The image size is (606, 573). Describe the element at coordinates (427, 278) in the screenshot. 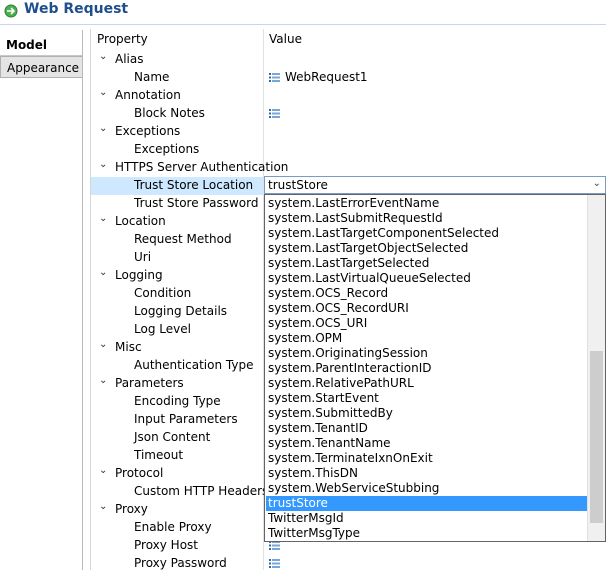

I see `dropdown-option: system.LastVirtualQueueSelected` at that location.